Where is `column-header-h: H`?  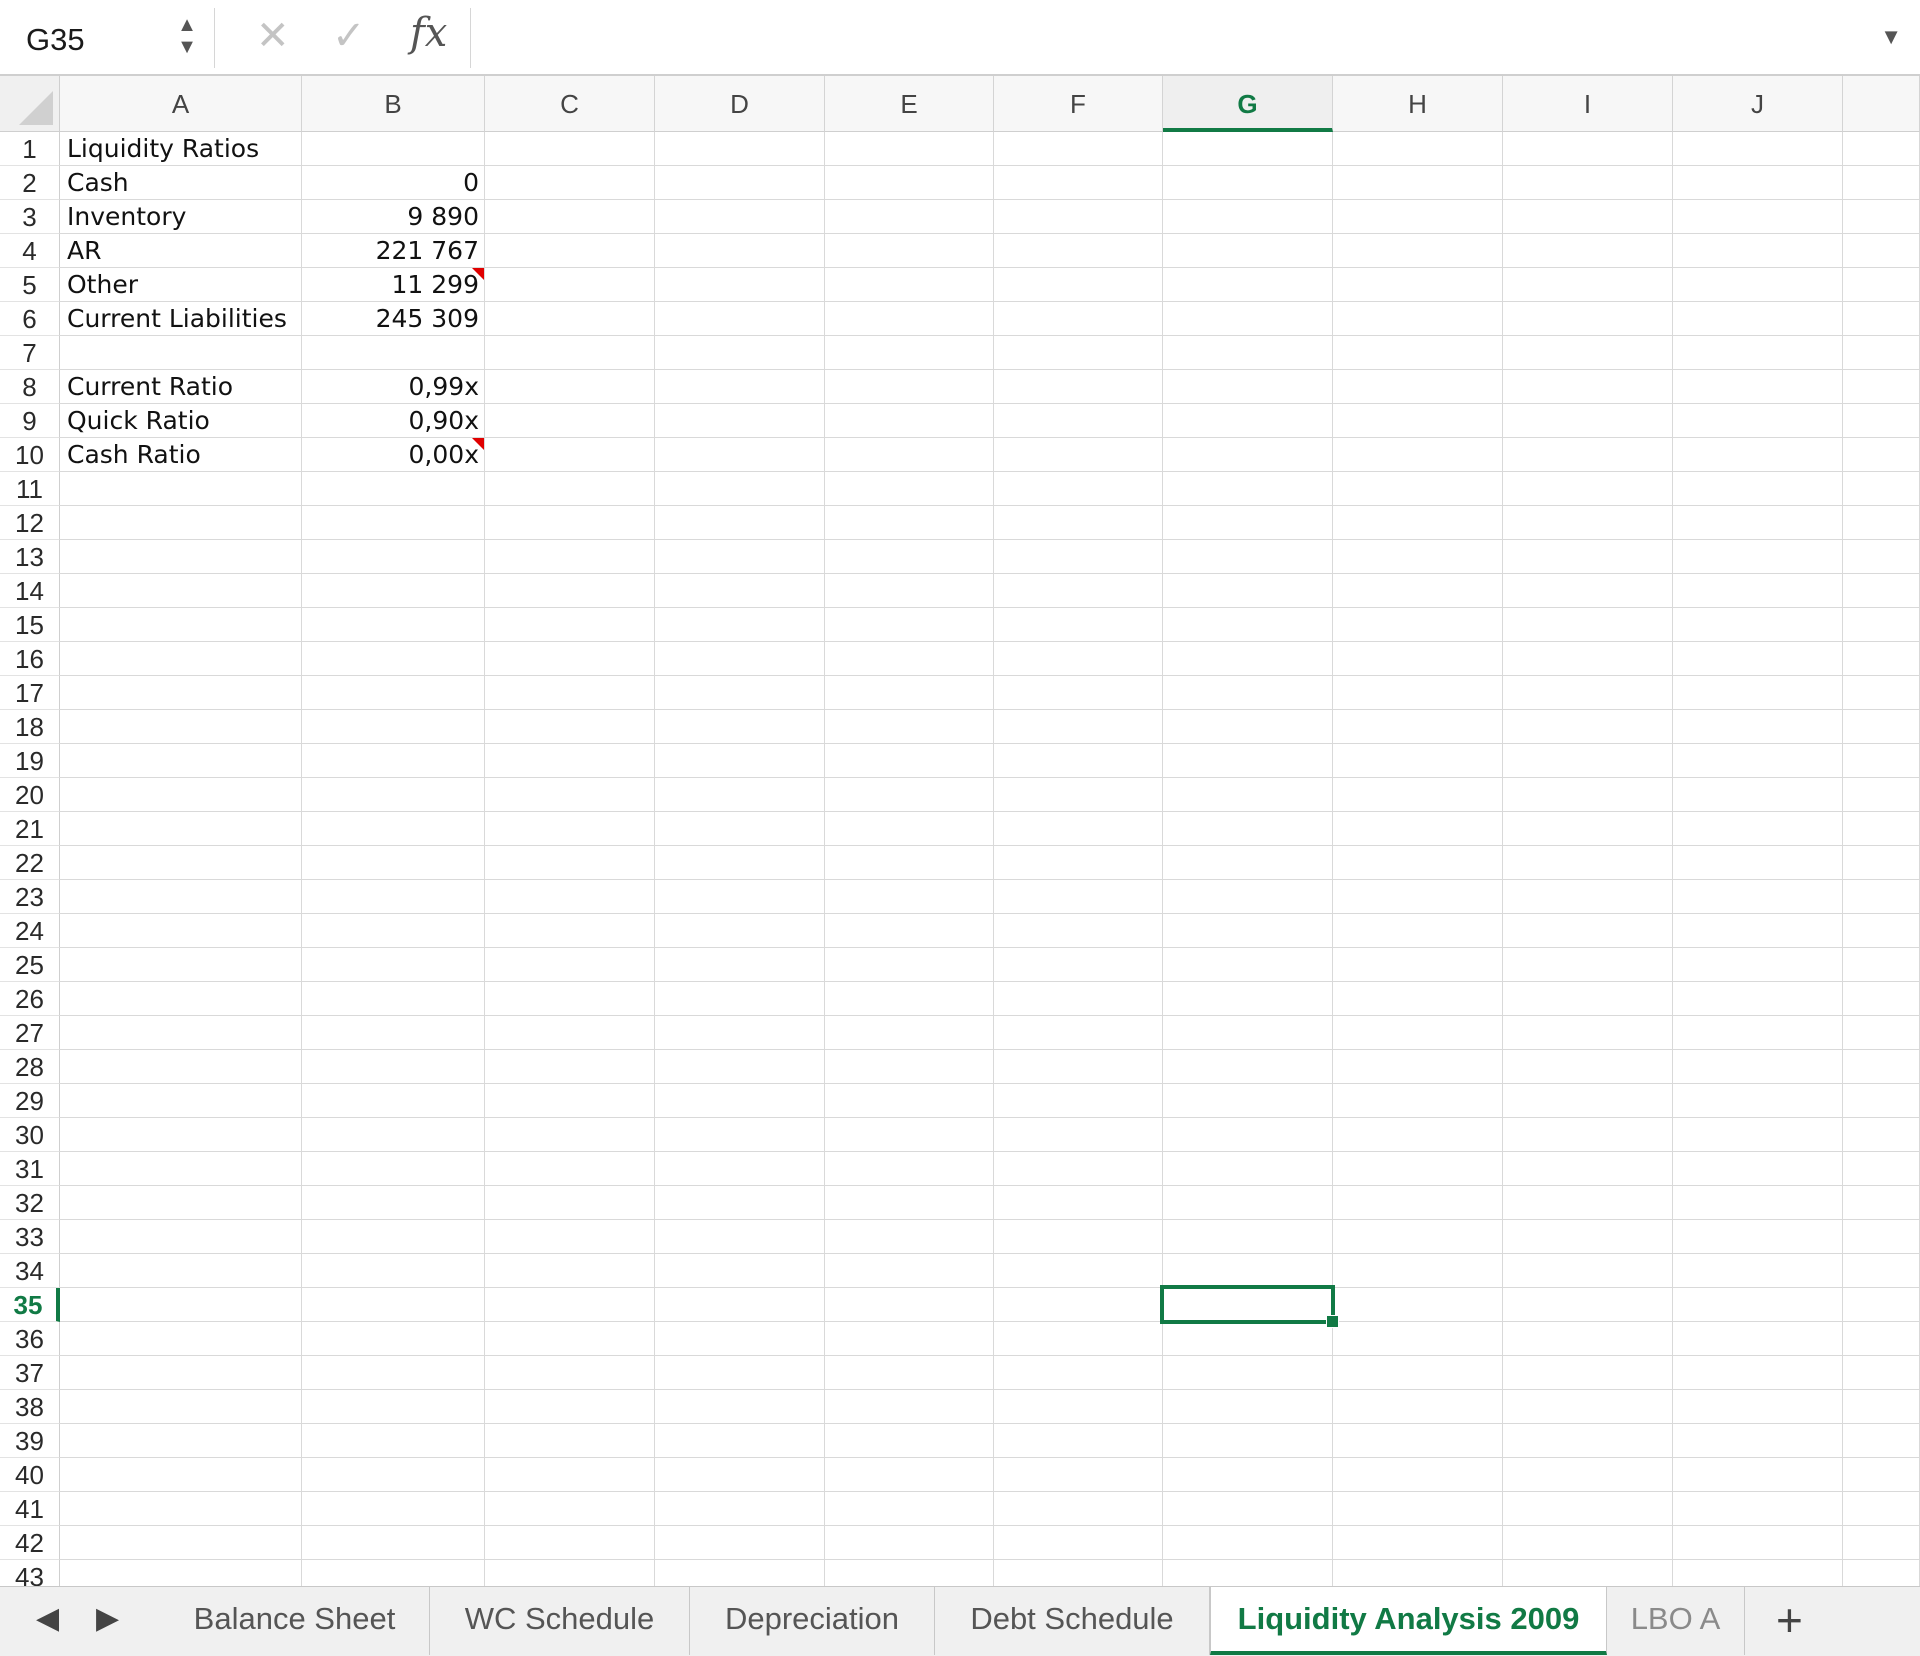 column-header-h: H is located at coordinates (1418, 104).